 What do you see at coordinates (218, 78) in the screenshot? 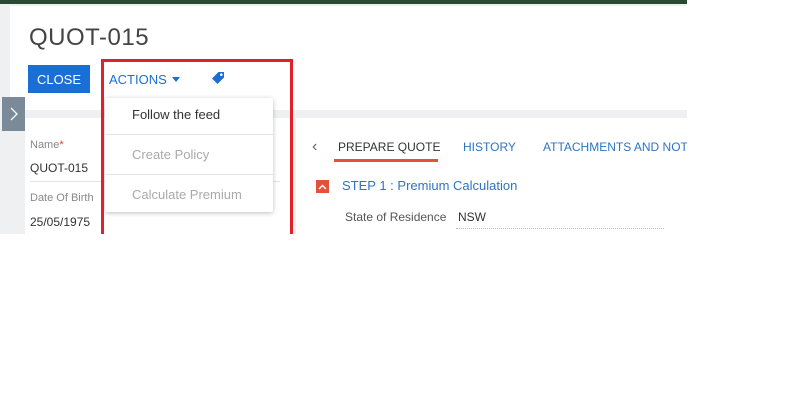
I see `tag-icon` at bounding box center [218, 78].